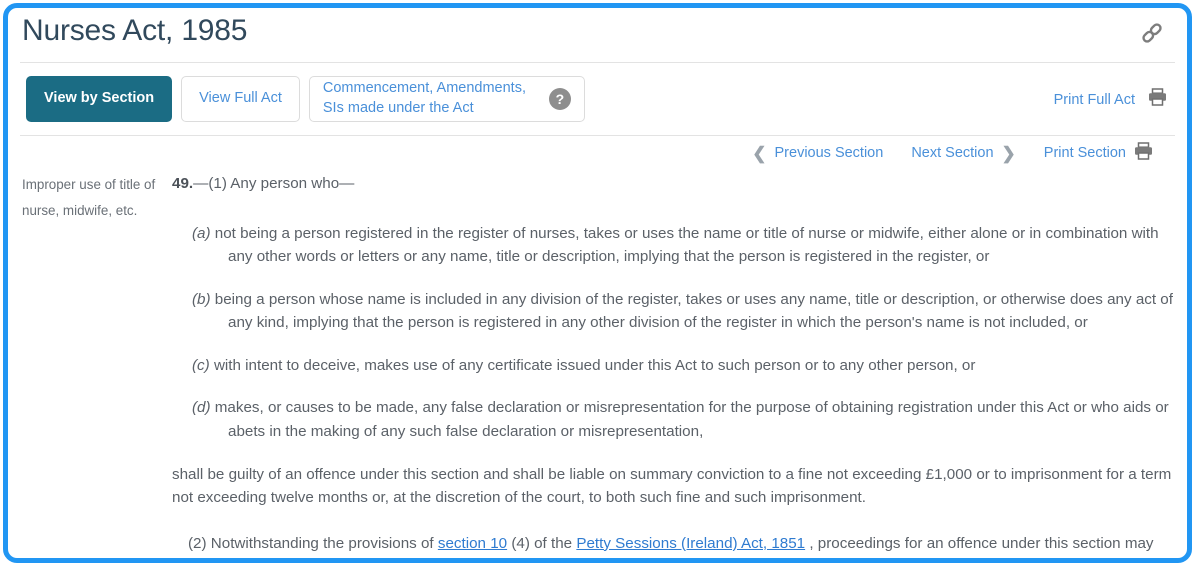 This screenshot has width=1203, height=574. What do you see at coordinates (201, 299) in the screenshot?
I see `paragraph-b-label: (b)` at bounding box center [201, 299].